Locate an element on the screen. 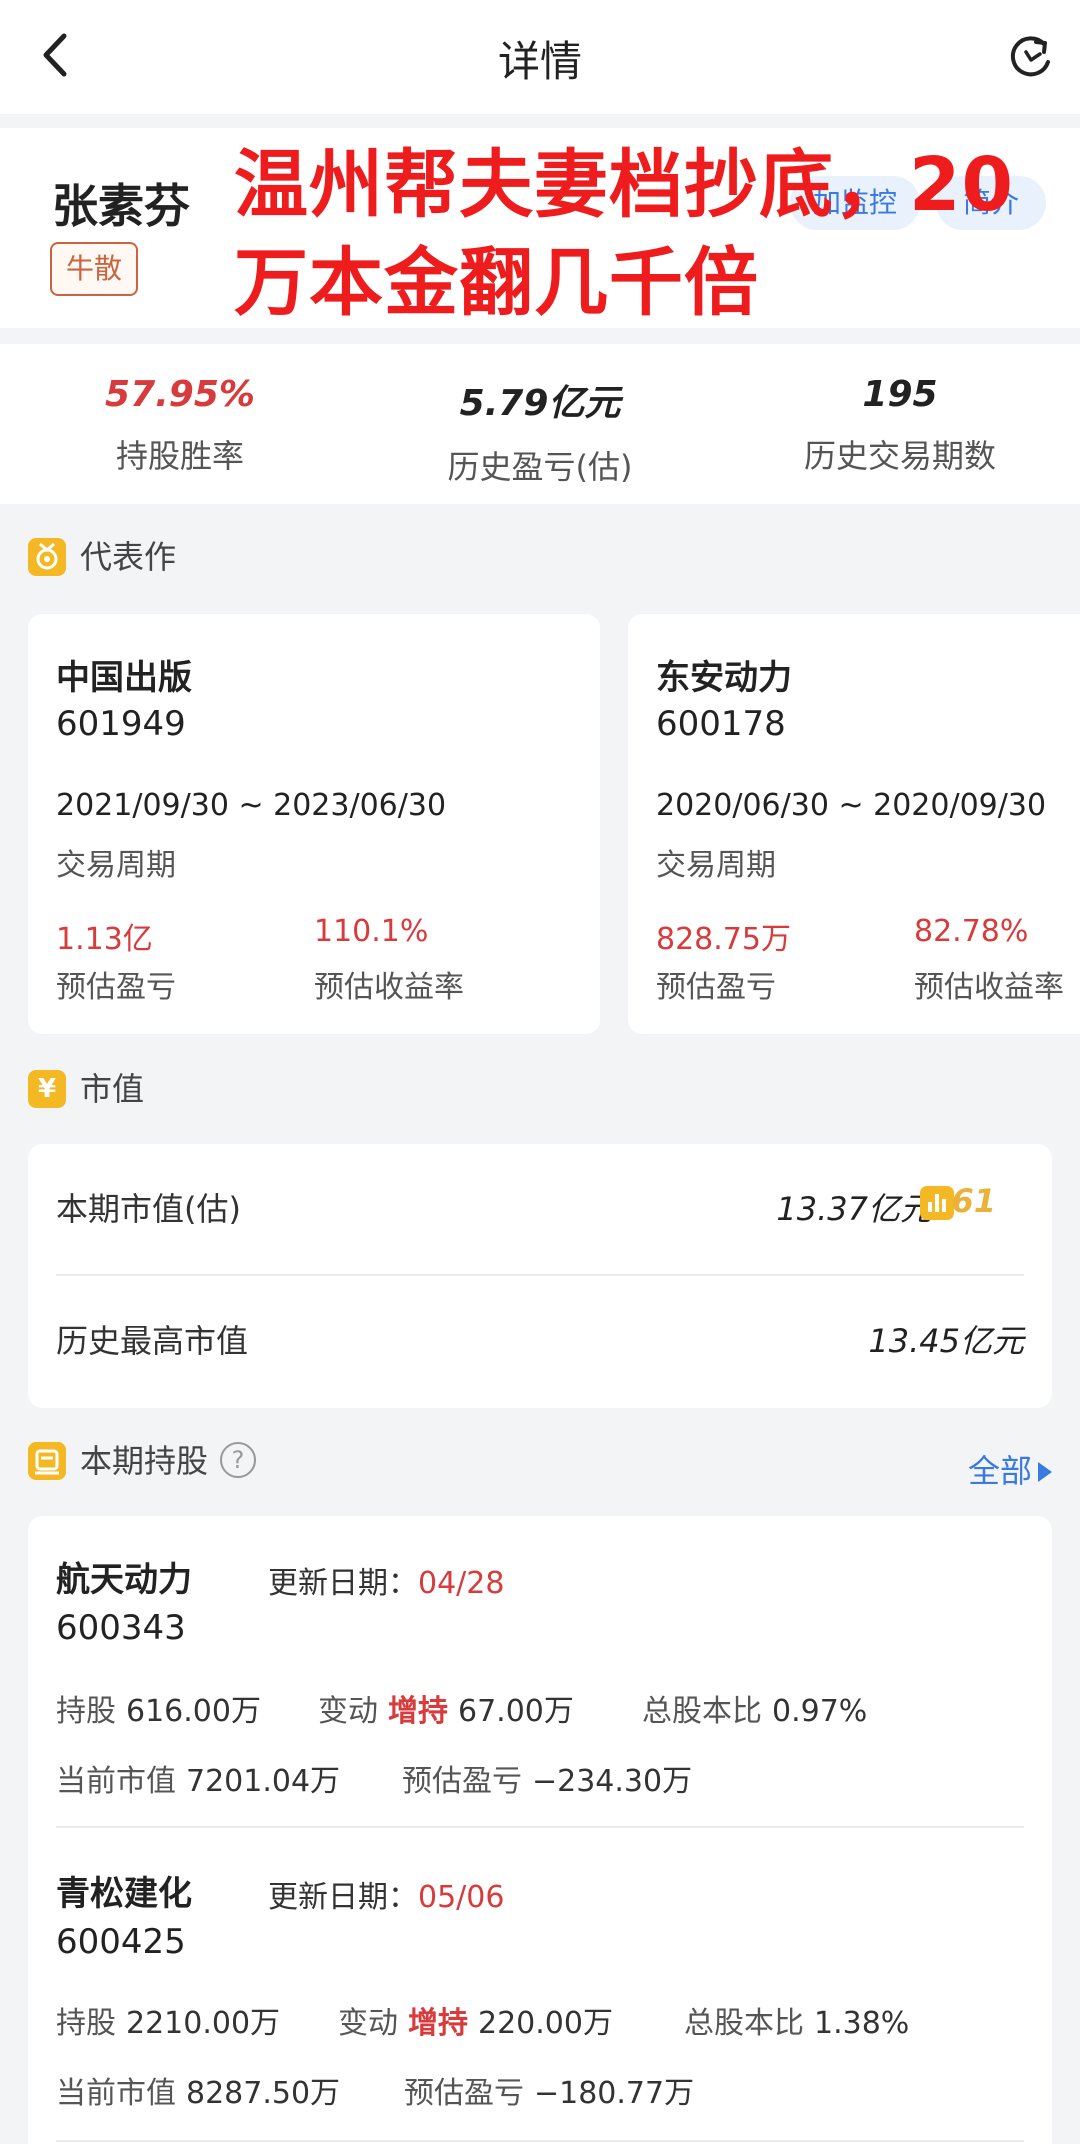 This screenshot has width=1080, height=2144. max-market-value-label: 历史最高市值 is located at coordinates (152, 1341).